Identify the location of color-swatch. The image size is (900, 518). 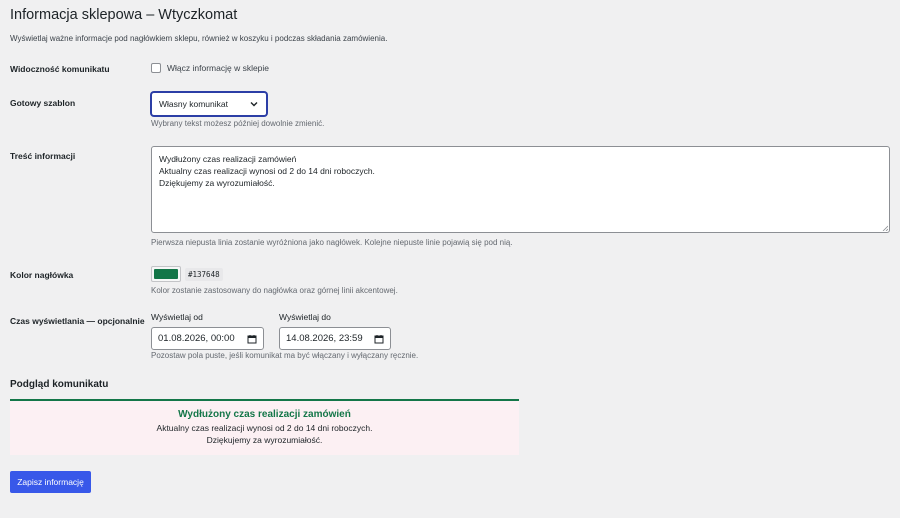
(166, 274).